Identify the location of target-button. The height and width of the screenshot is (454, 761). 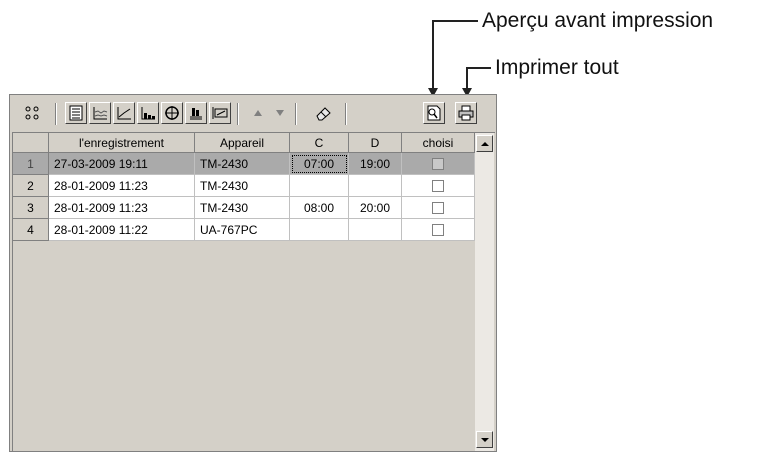
(172, 113).